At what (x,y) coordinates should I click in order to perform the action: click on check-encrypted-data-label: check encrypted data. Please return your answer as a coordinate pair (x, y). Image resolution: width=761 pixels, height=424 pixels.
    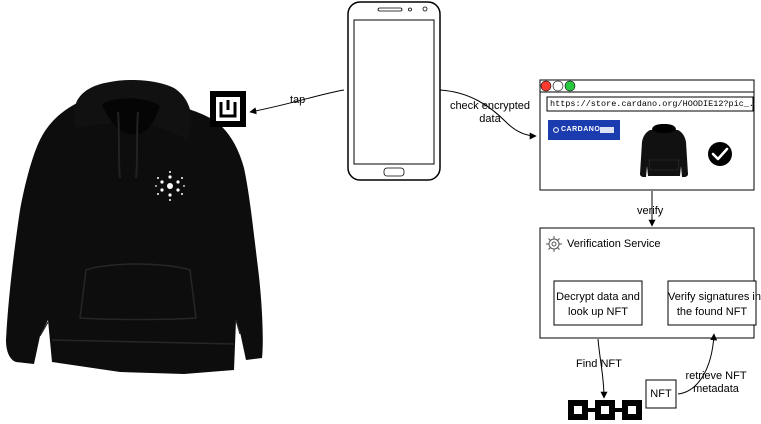
    Looking at the image, I should click on (490, 113).